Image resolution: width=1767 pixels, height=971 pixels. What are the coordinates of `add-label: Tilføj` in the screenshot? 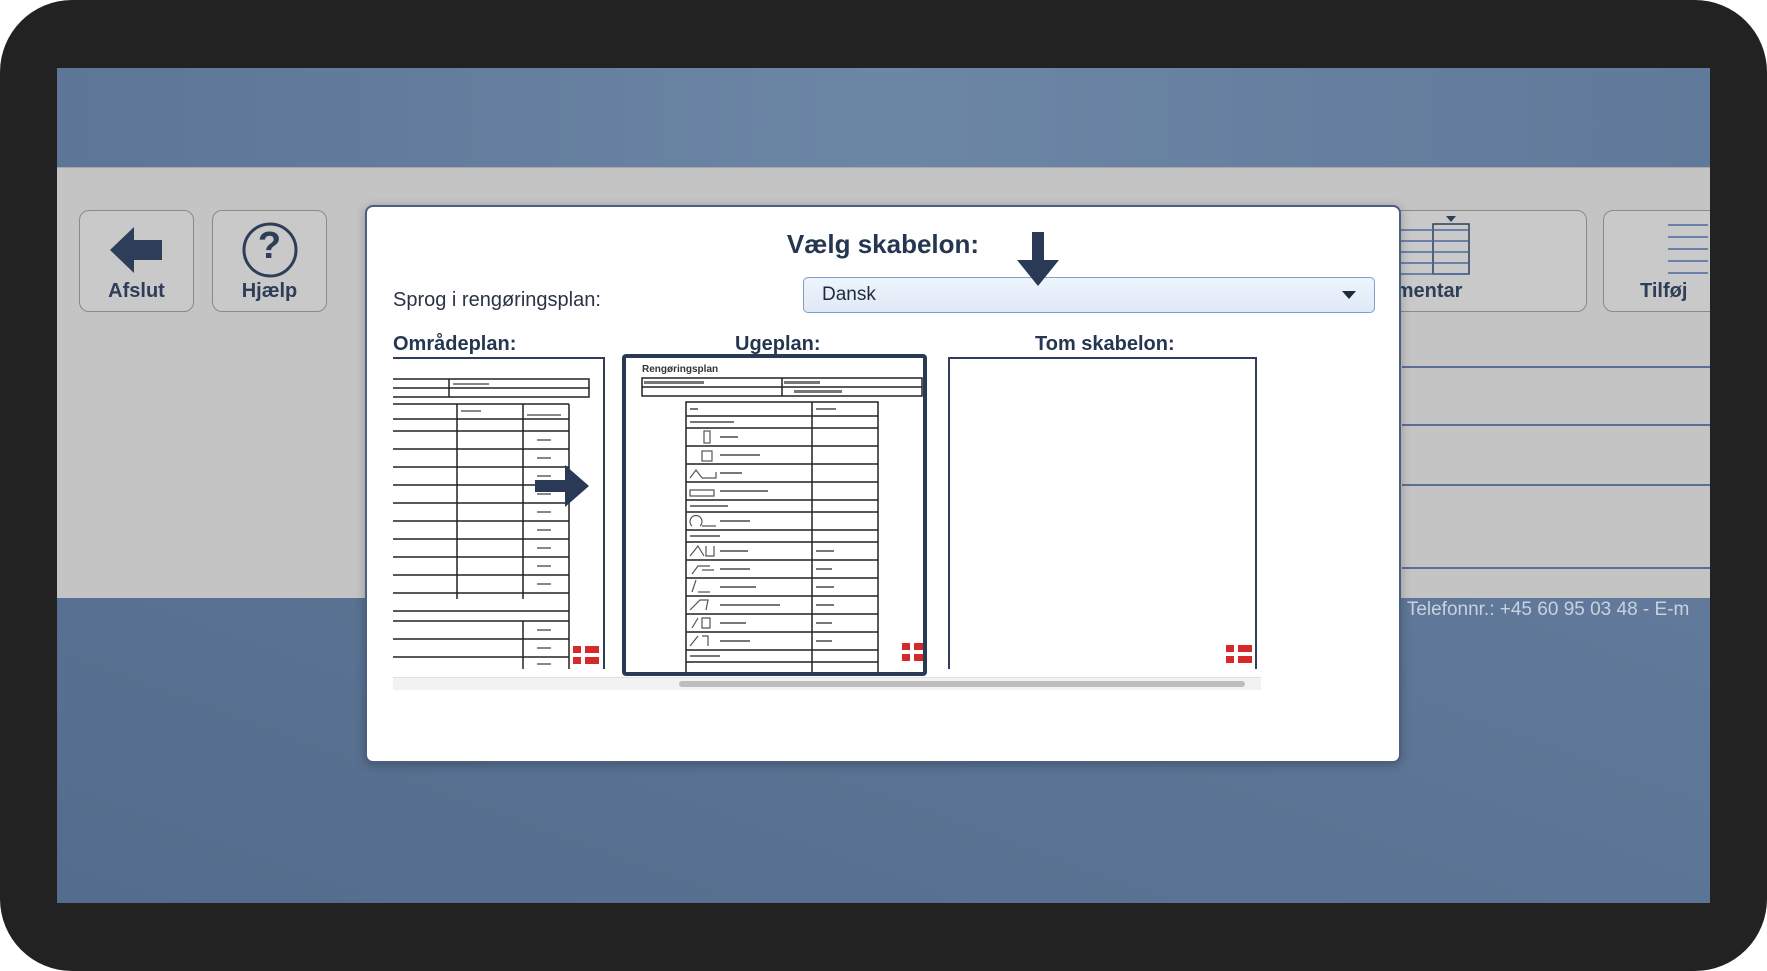 It's located at (1664, 291).